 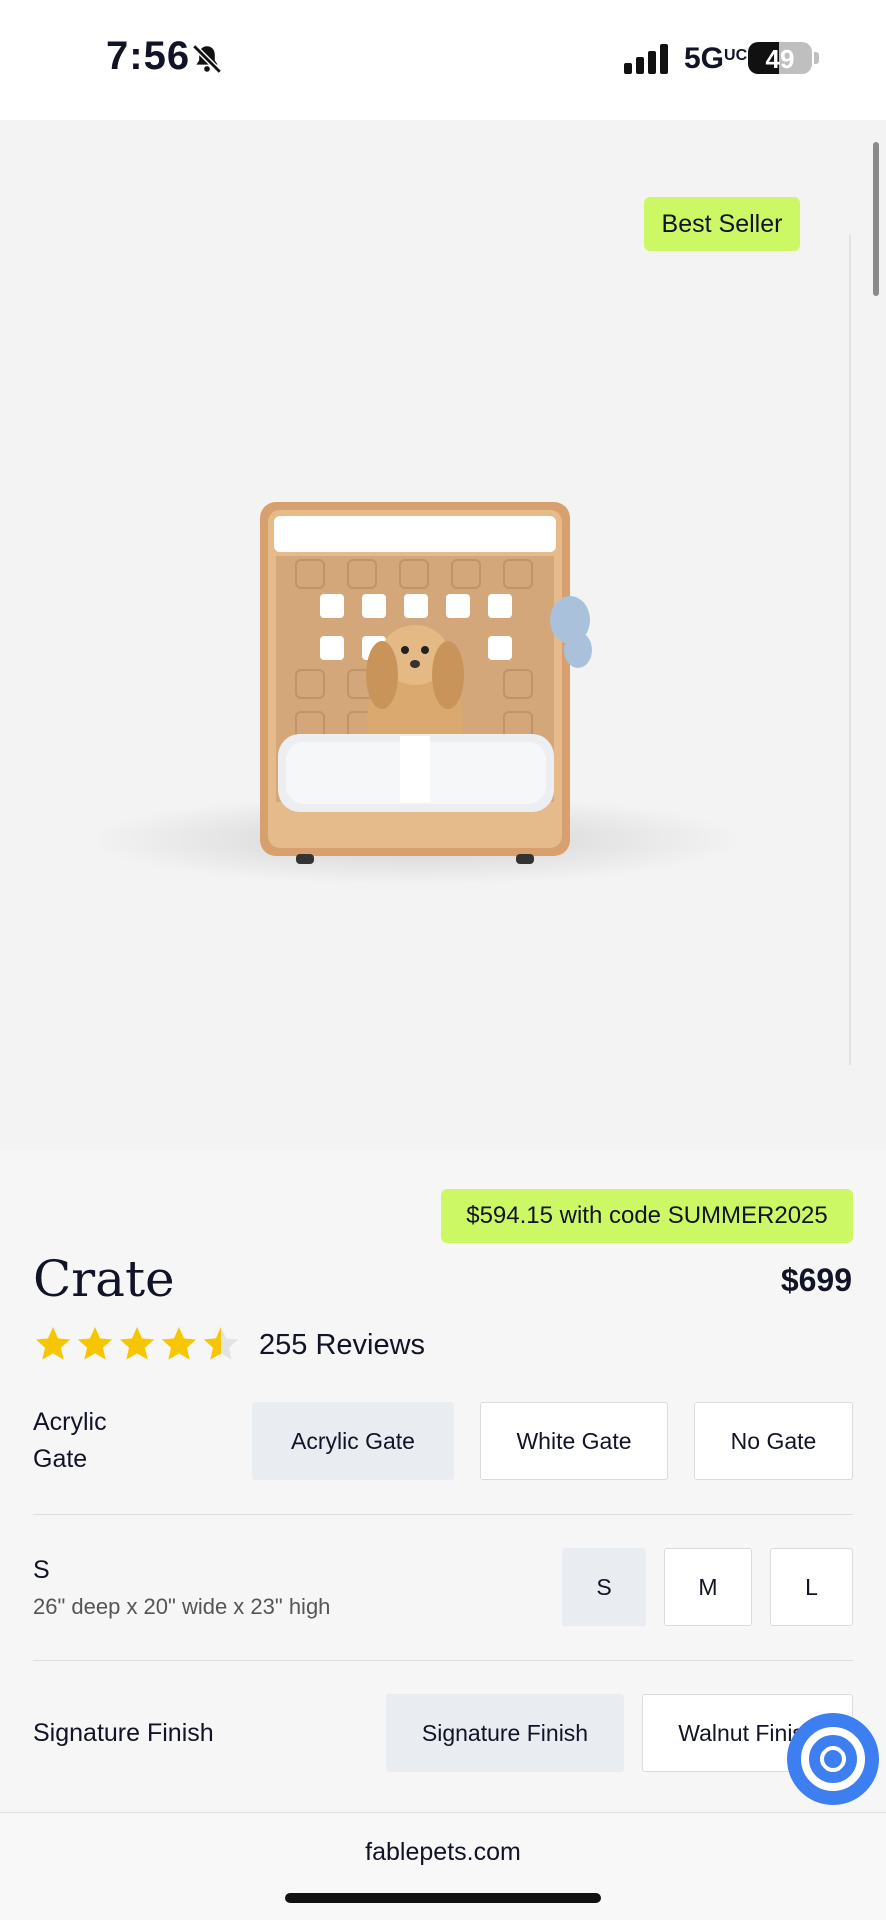 I want to click on battery-icon: 49, so click(x=780, y=58).